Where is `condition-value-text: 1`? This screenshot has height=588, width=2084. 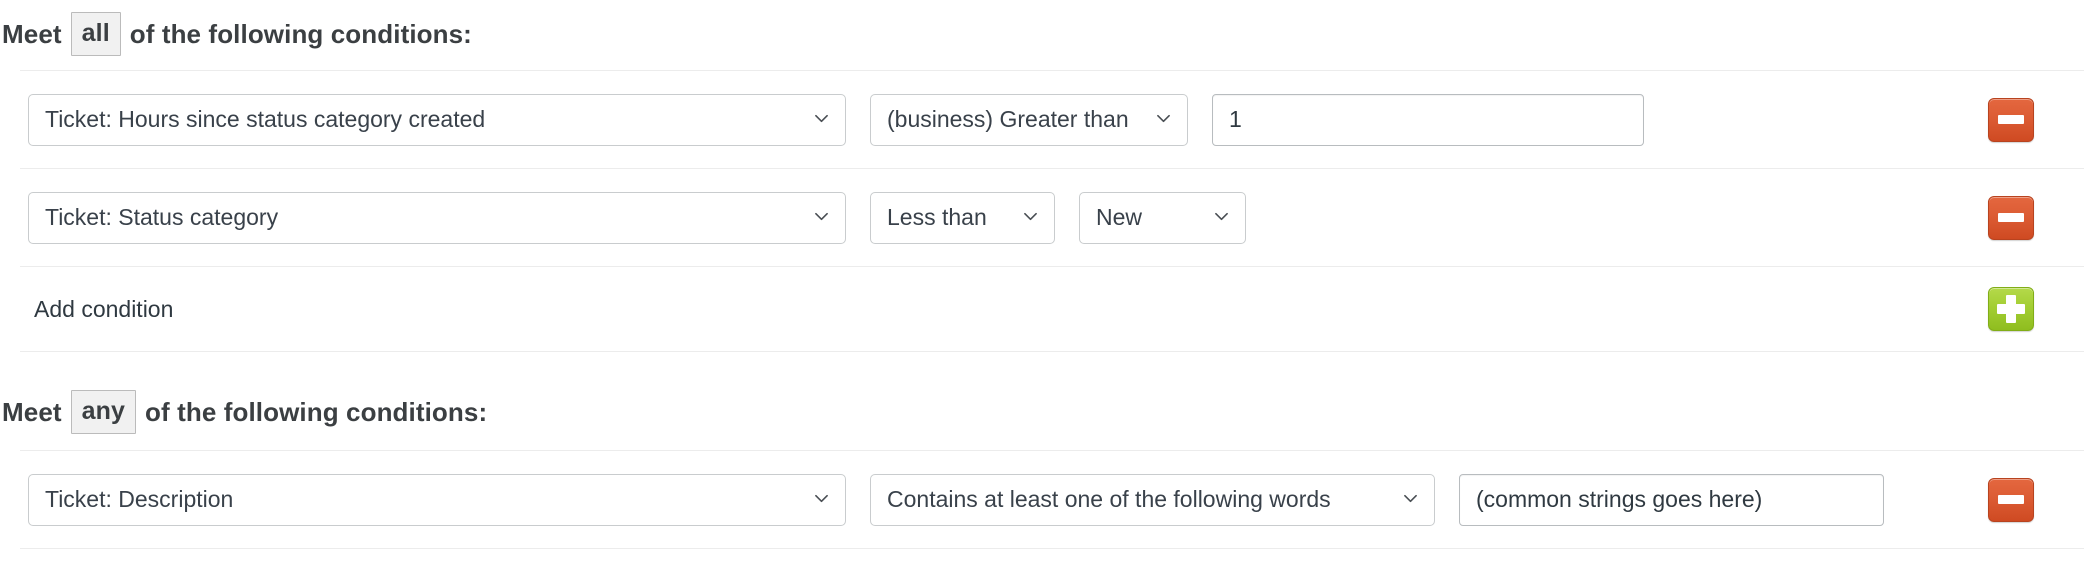 condition-value-text: 1 is located at coordinates (1235, 119).